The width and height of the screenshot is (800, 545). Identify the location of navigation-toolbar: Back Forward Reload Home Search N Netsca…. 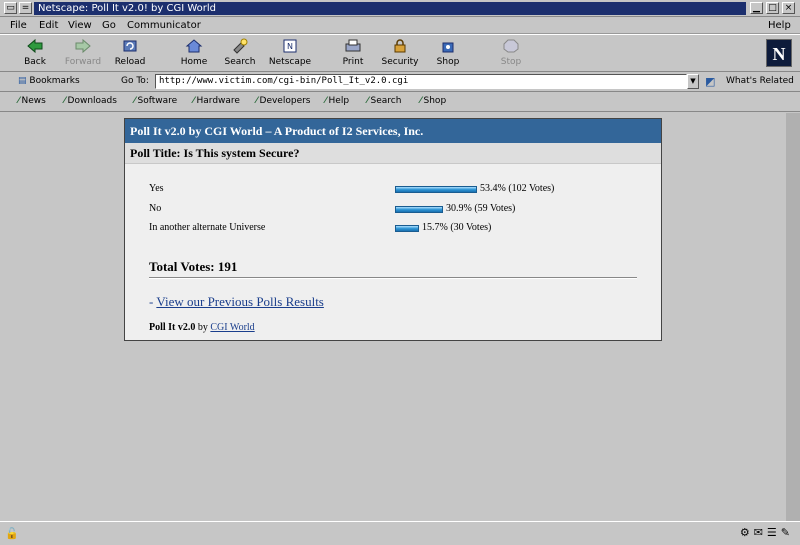
(400, 53).